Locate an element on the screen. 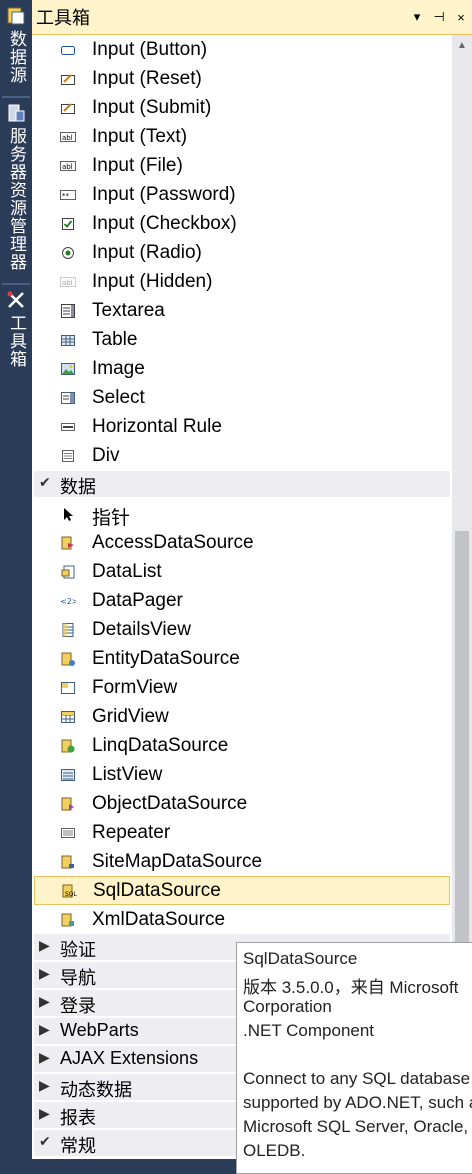 This screenshot has width=472, height=1174. toolbox-item-listview: ListView is located at coordinates (242, 774).